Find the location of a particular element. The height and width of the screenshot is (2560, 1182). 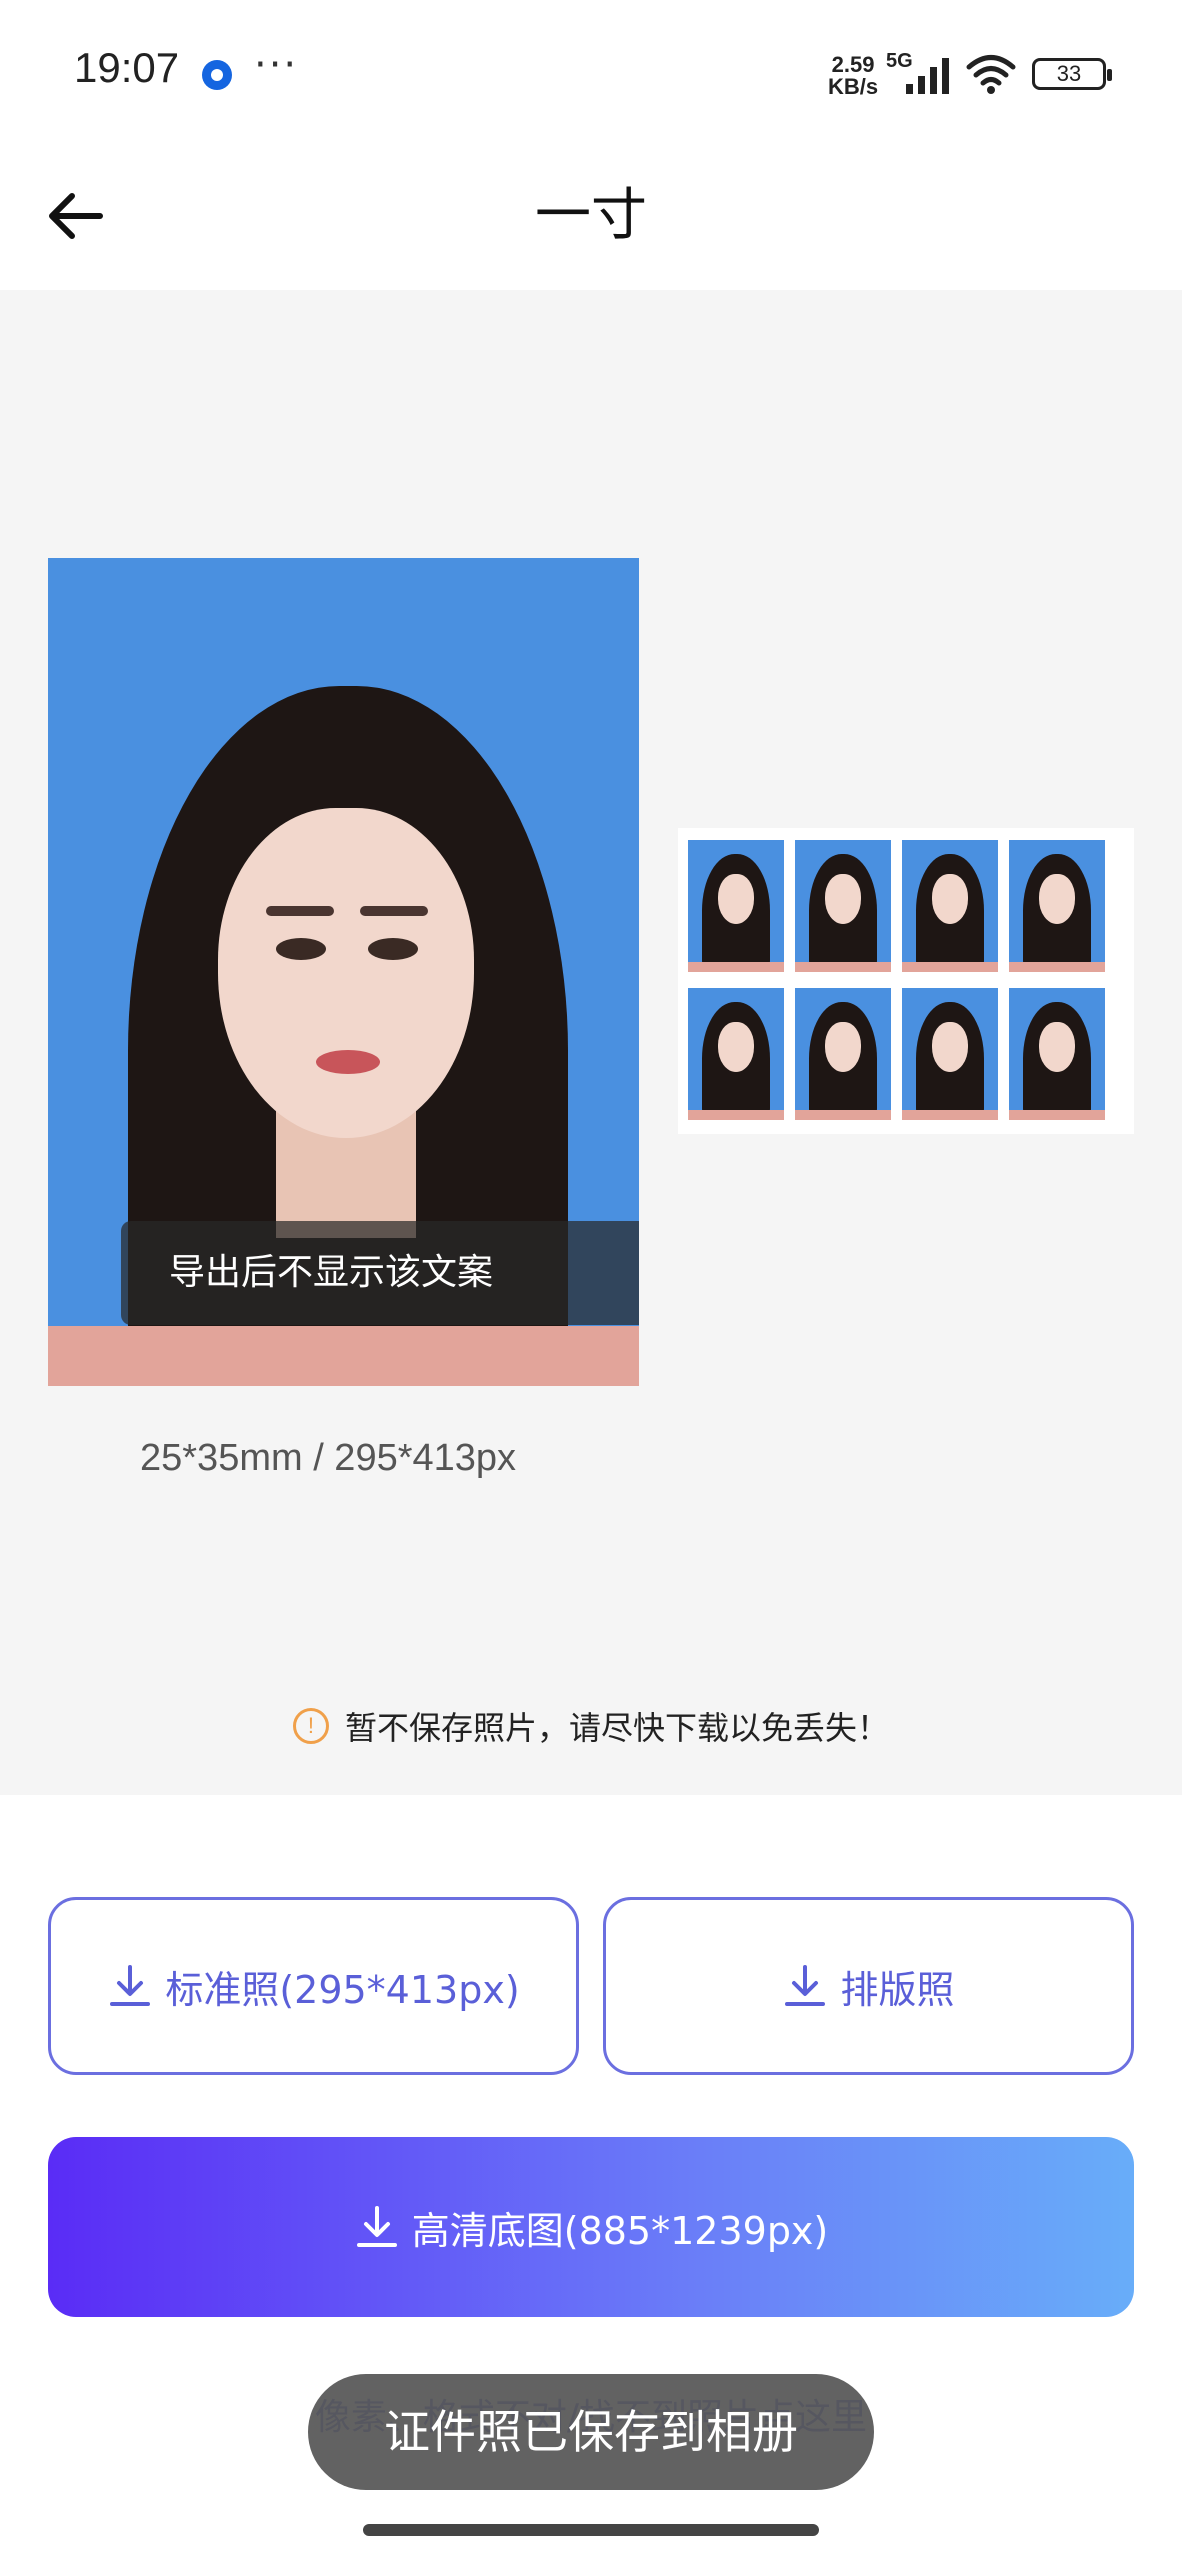

battery-icon: 33 is located at coordinates (1072, 74).